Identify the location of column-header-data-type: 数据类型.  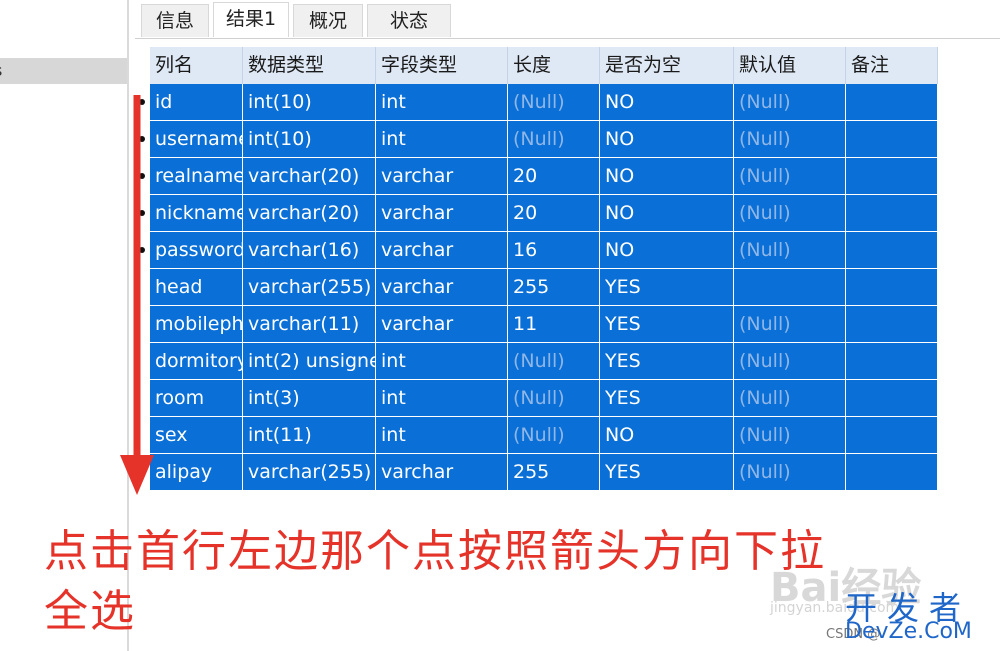
(309, 65).